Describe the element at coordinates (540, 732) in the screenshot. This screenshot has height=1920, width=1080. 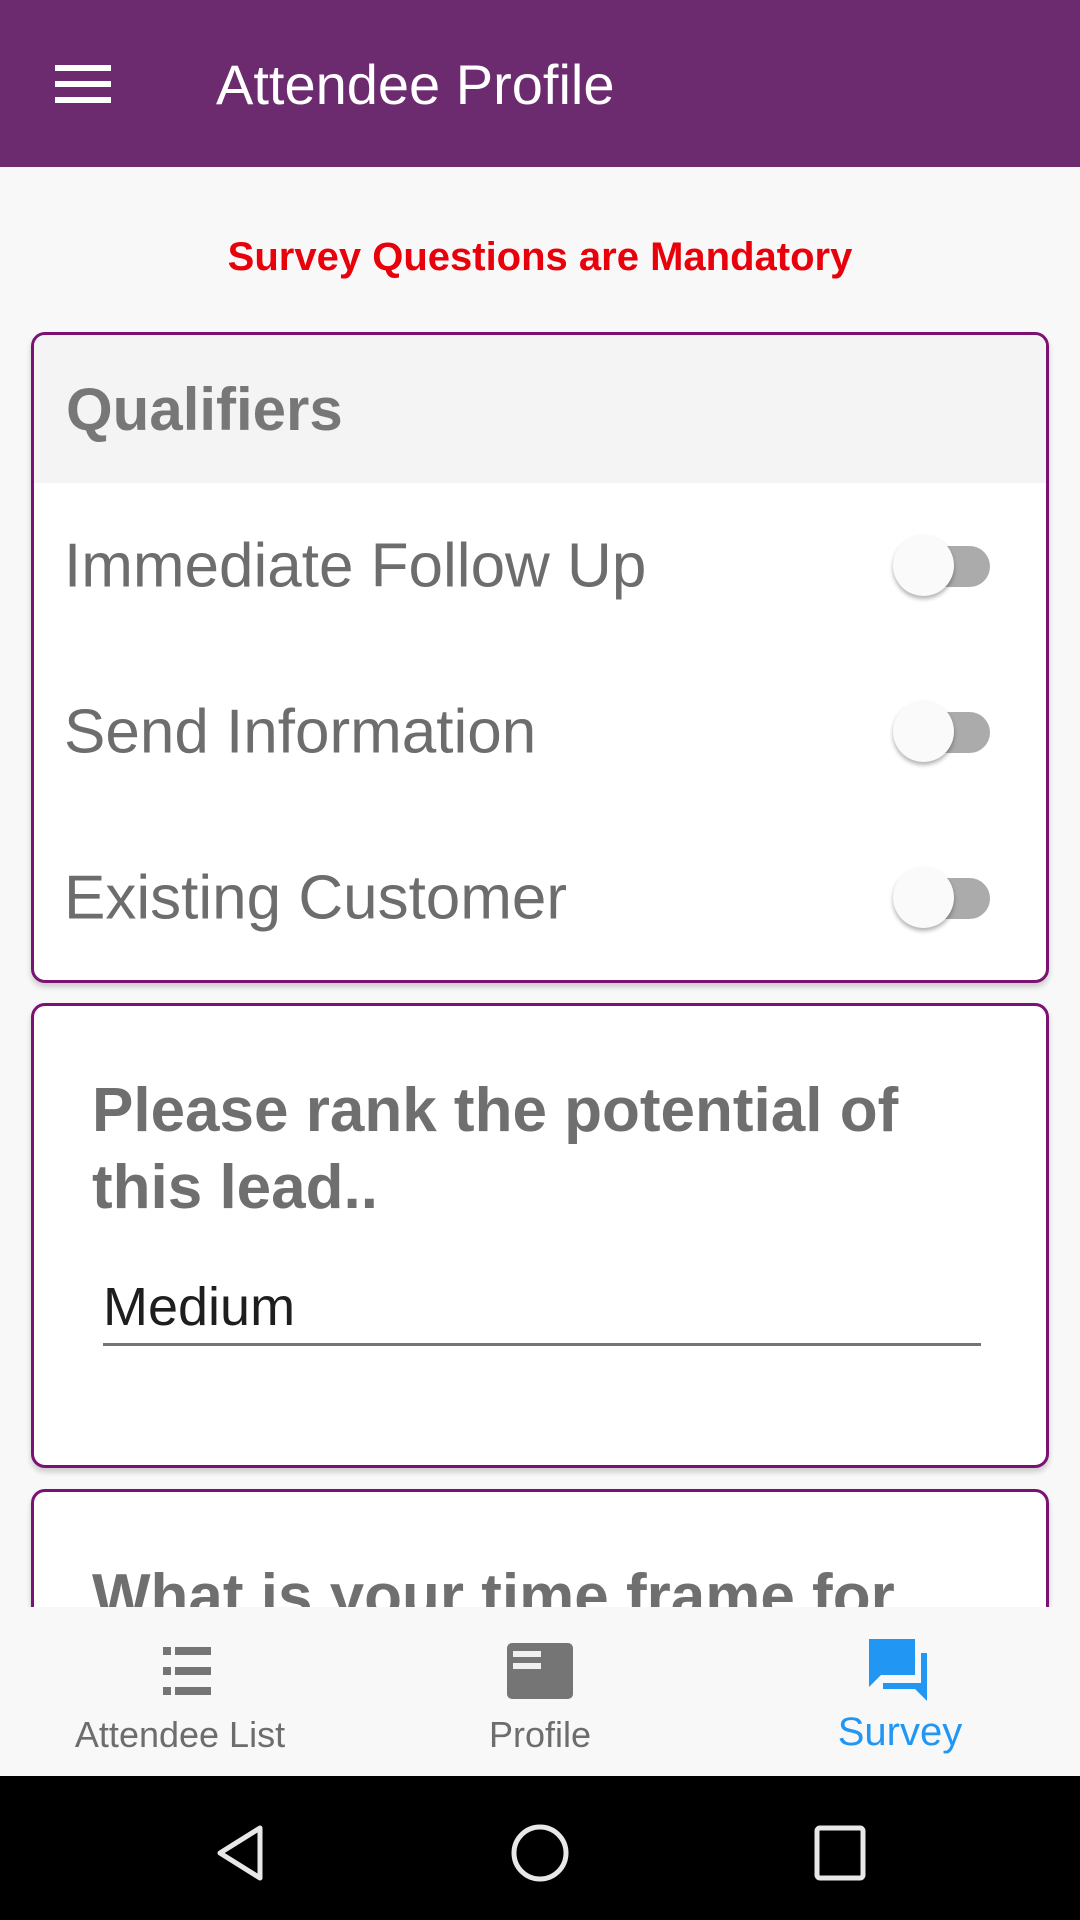
I see `qualifier-row-send-information: Send Information` at that location.